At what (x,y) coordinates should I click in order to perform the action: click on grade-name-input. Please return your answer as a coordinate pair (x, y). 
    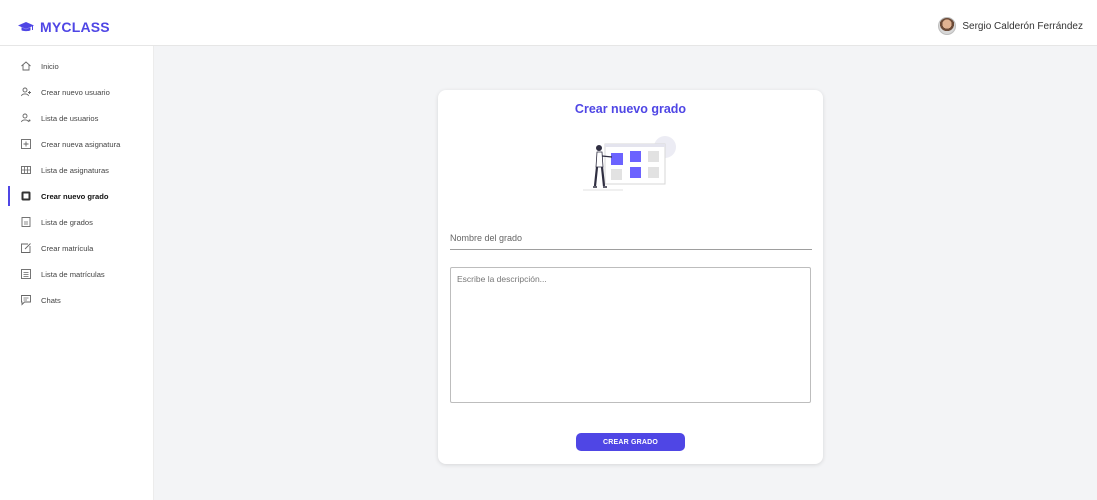
    Looking at the image, I should click on (631, 239).